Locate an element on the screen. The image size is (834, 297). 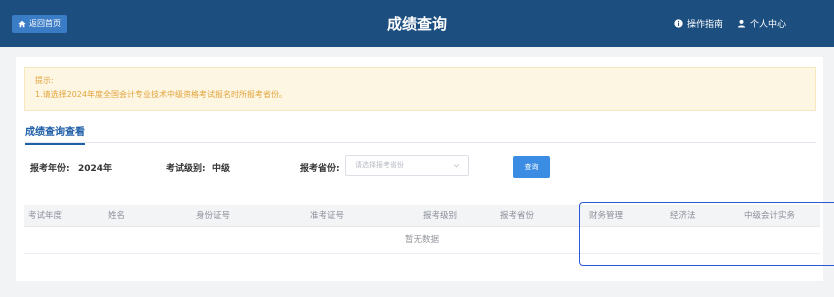
col-economic-law: 经济法 is located at coordinates (683, 216).